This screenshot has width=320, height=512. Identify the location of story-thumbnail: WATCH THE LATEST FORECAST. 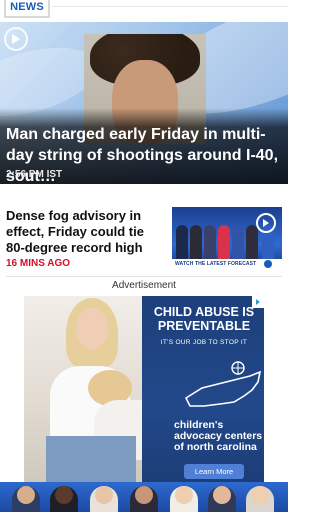
(227, 238).